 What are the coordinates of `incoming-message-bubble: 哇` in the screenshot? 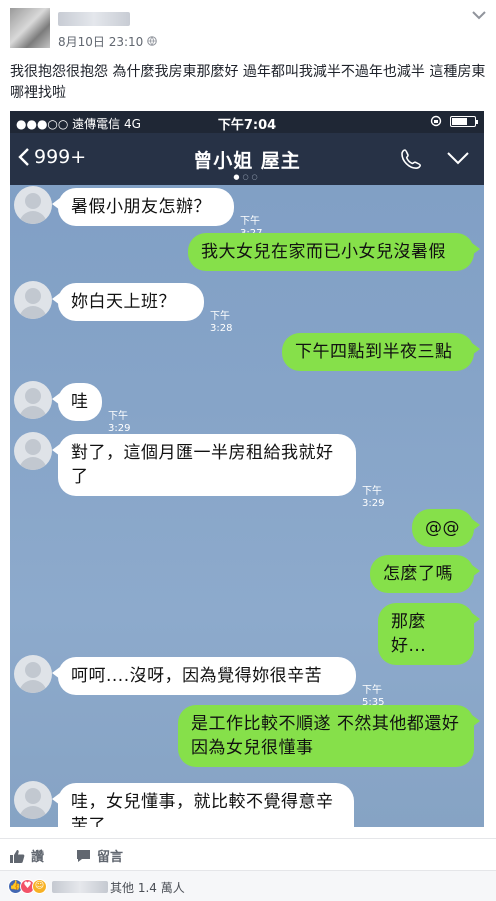 It's located at (77, 402).